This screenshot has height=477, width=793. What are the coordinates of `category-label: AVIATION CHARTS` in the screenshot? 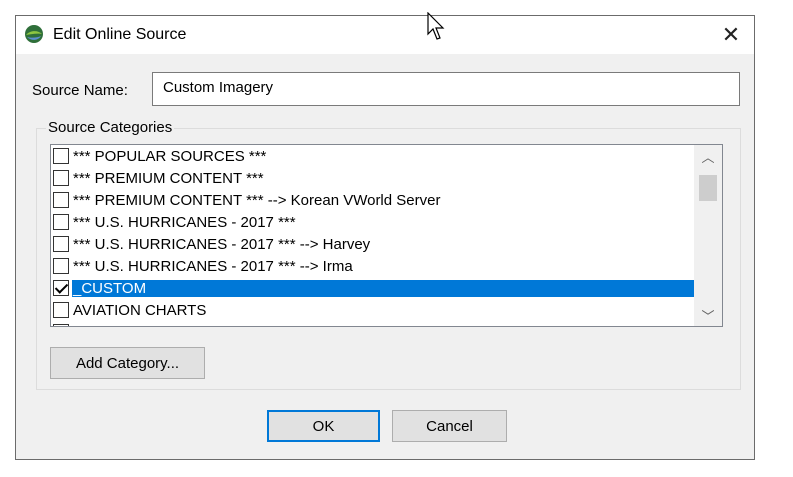 It's located at (140, 310).